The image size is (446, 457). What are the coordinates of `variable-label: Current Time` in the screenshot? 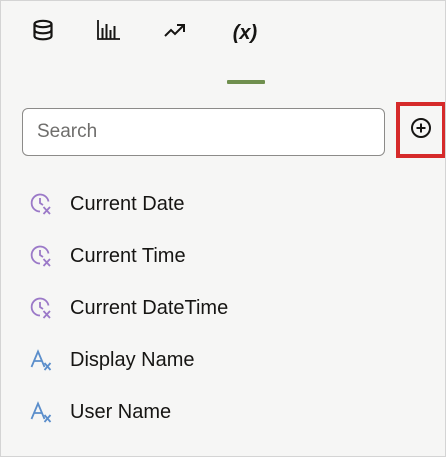 It's located at (128, 255).